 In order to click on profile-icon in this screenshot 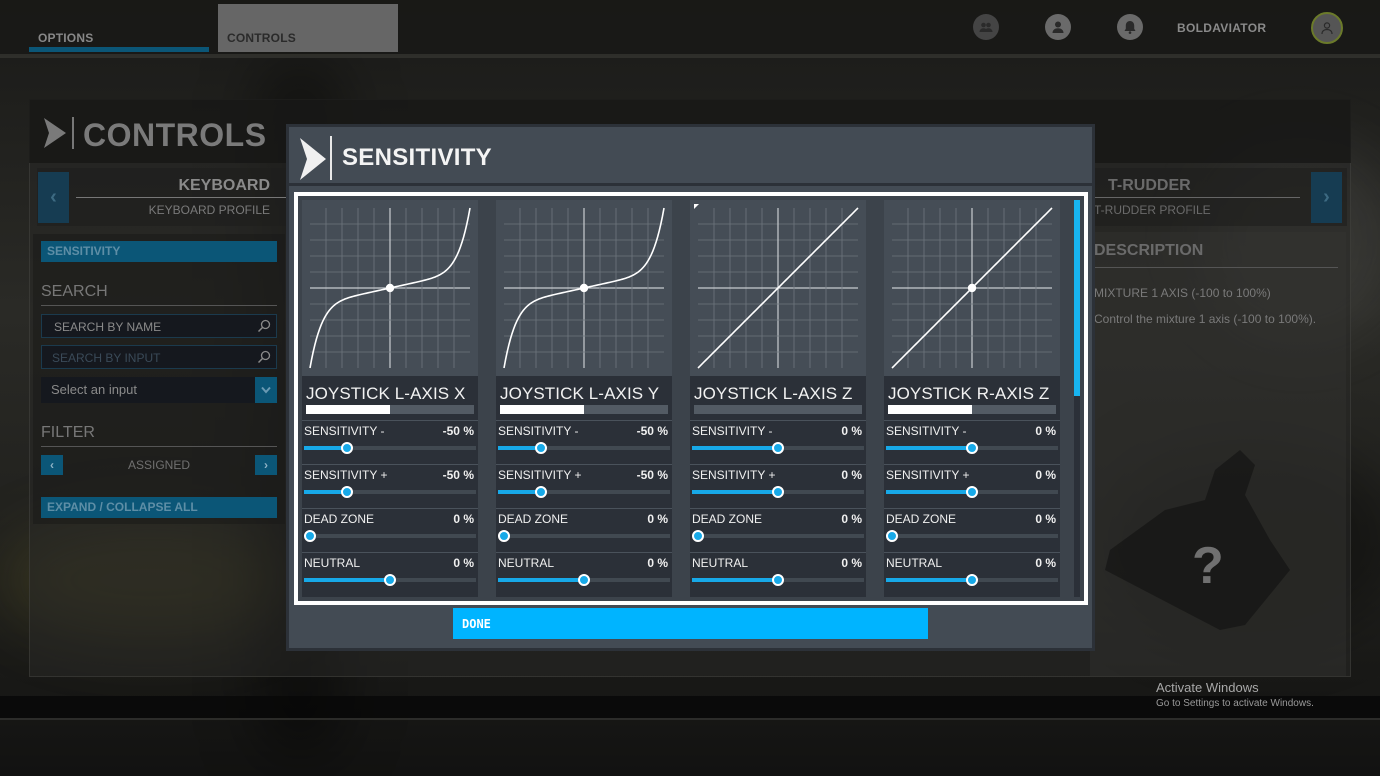, I will do `click(1058, 27)`.